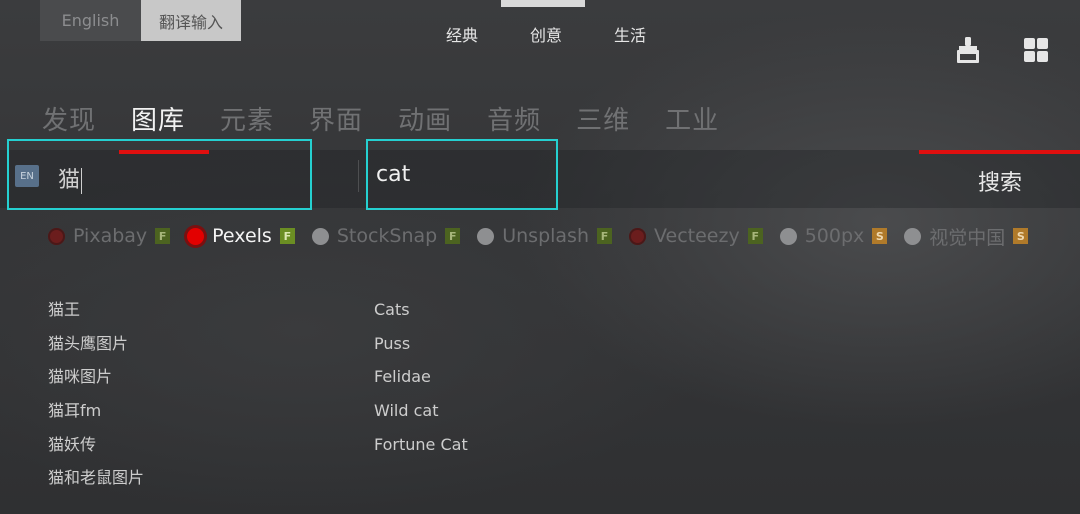  I want to click on tab-discover: 发现, so click(69, 118).